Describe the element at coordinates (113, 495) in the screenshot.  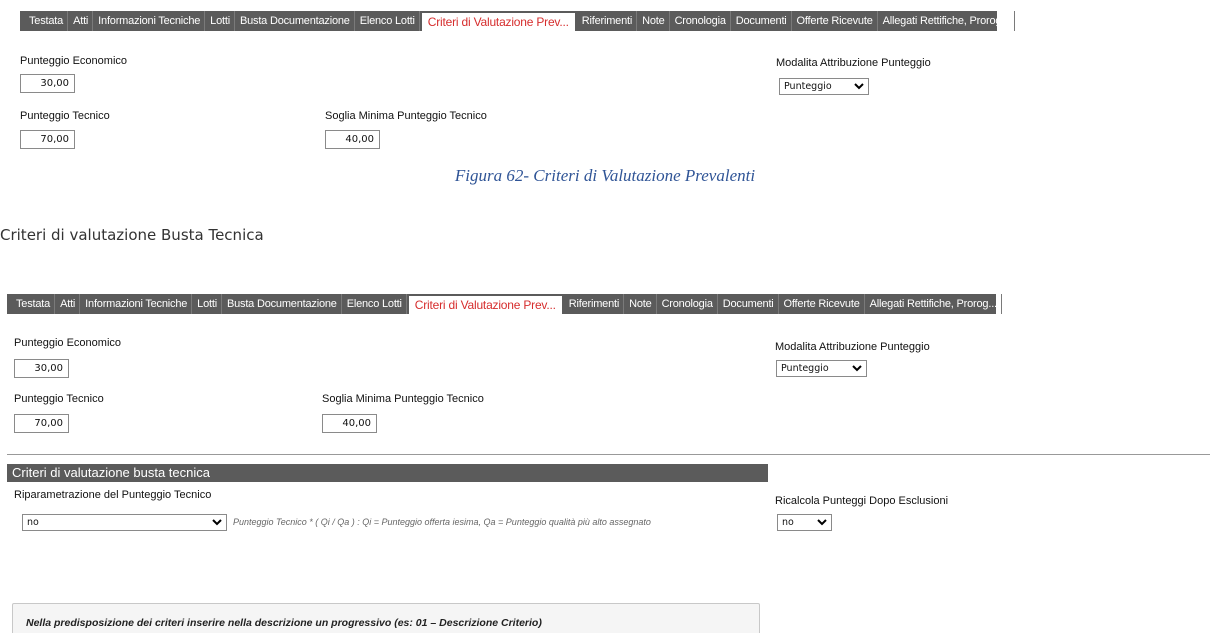
I see `riparametrazione-label: Riparametrazione del Punteggio Tecnico` at that location.